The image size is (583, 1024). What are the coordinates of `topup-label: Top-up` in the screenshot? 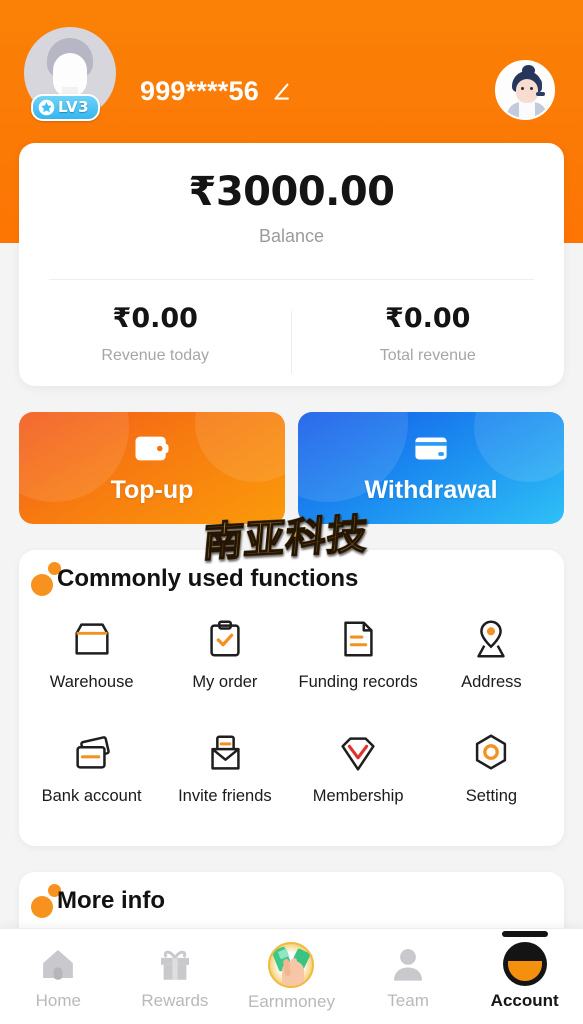 It's located at (152, 489).